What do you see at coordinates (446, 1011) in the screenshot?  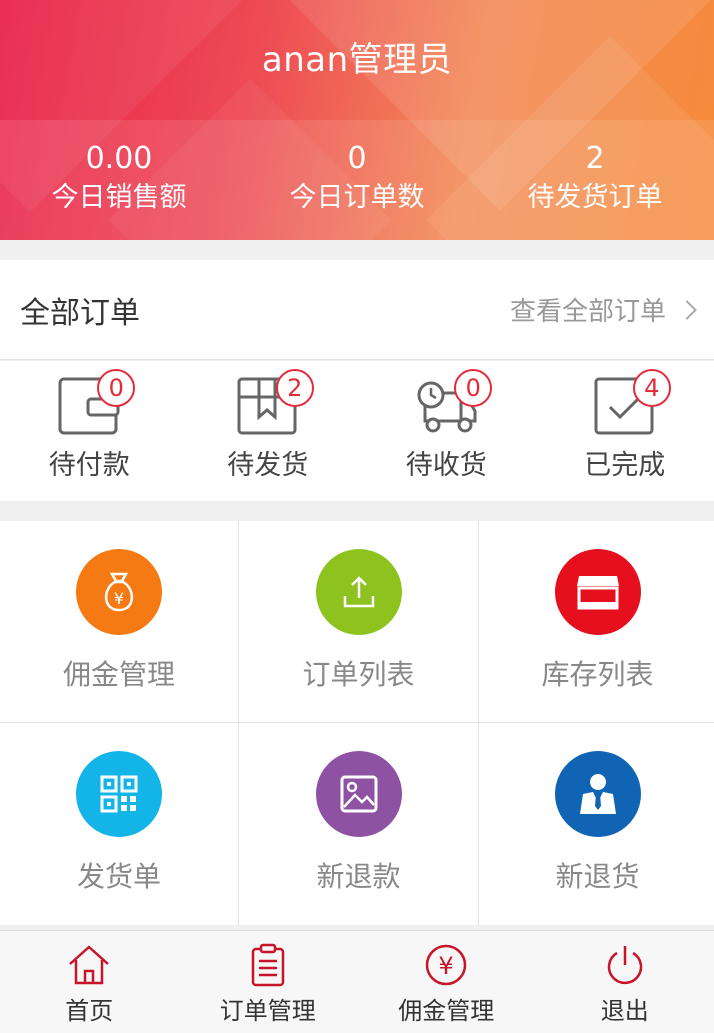 I see `tab-label: 佣金管理` at bounding box center [446, 1011].